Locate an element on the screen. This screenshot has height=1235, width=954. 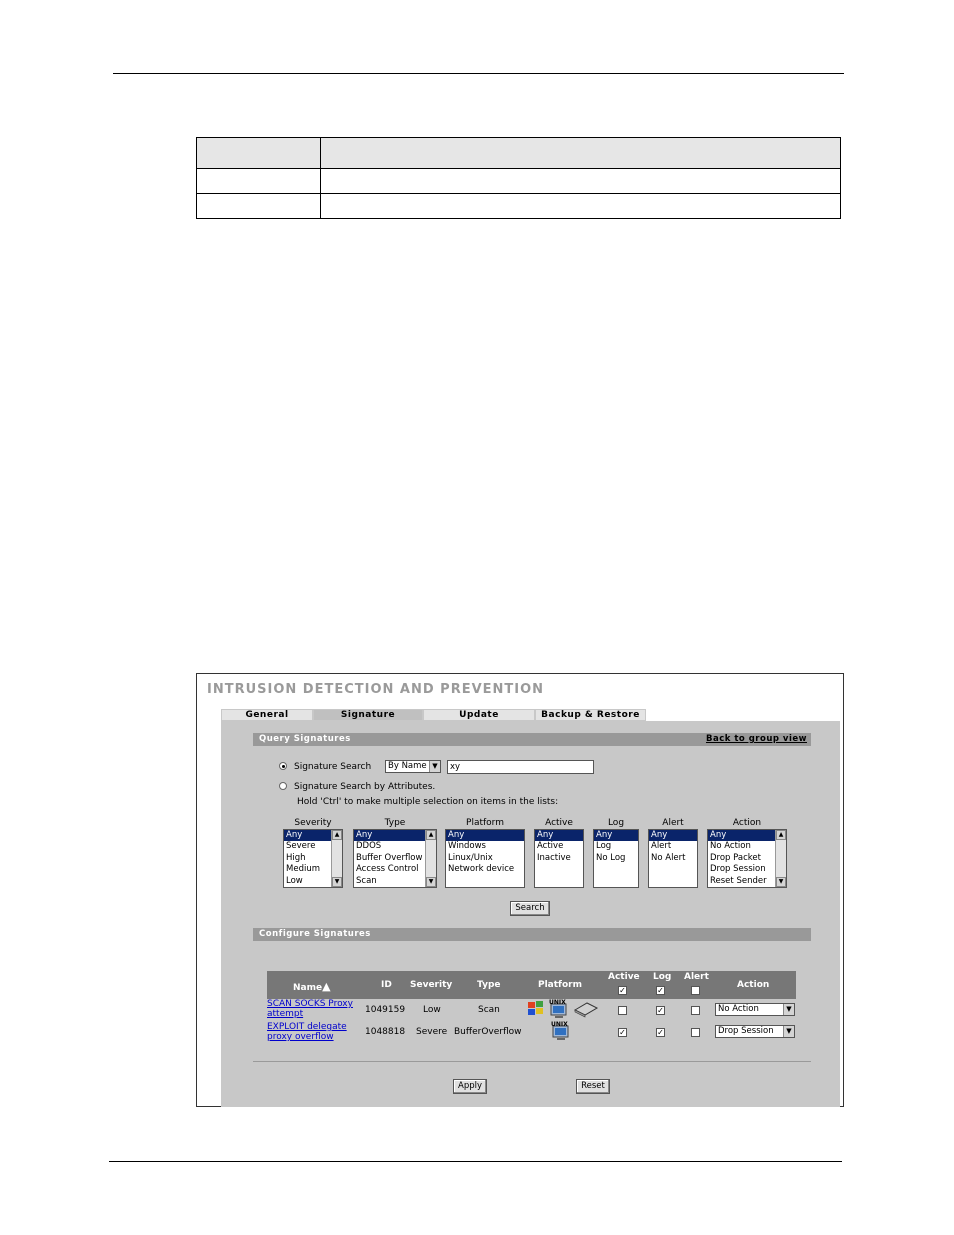
doc-table-row is located at coordinates (518, 181).